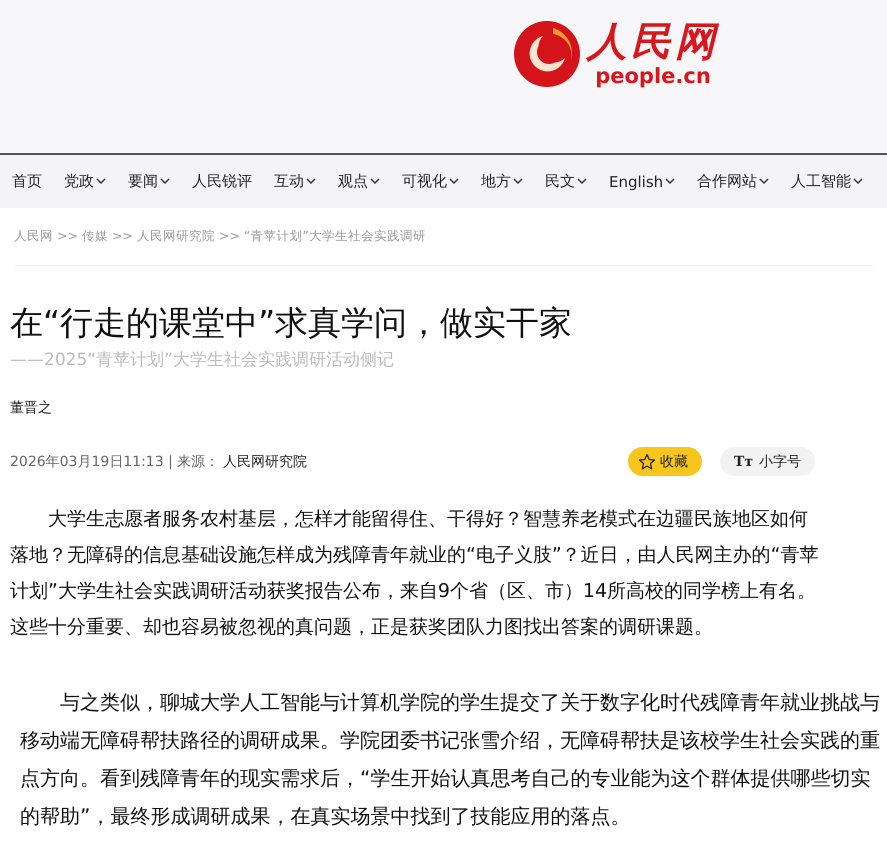 This screenshot has height=858, width=887. I want to click on nav-item: 合作网站, so click(733, 181).